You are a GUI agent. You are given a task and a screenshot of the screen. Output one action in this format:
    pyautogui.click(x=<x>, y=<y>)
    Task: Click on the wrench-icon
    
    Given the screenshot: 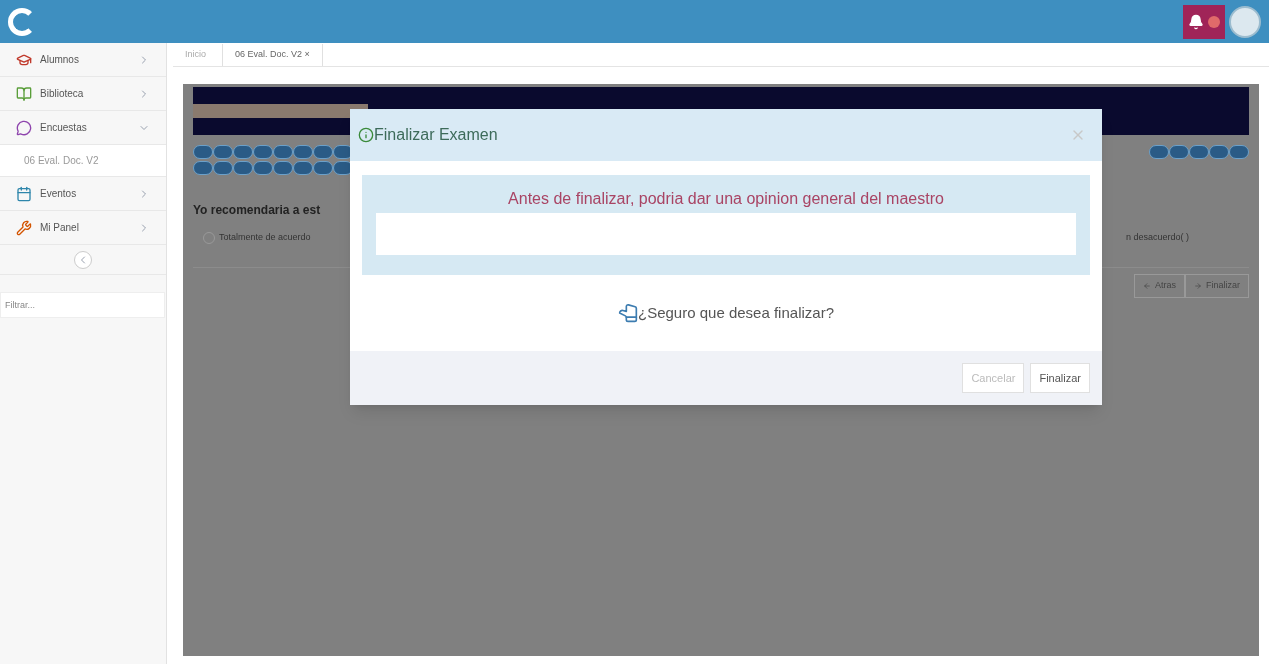 What is the action you would take?
    pyautogui.click(x=24, y=227)
    